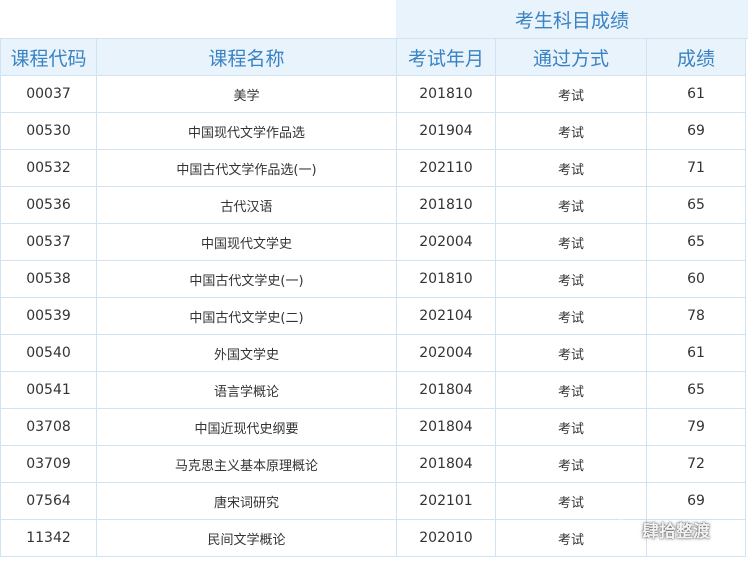  Describe the element at coordinates (246, 131) in the screenshot. I see `row-course-name: 中国现代文学作品选` at that location.